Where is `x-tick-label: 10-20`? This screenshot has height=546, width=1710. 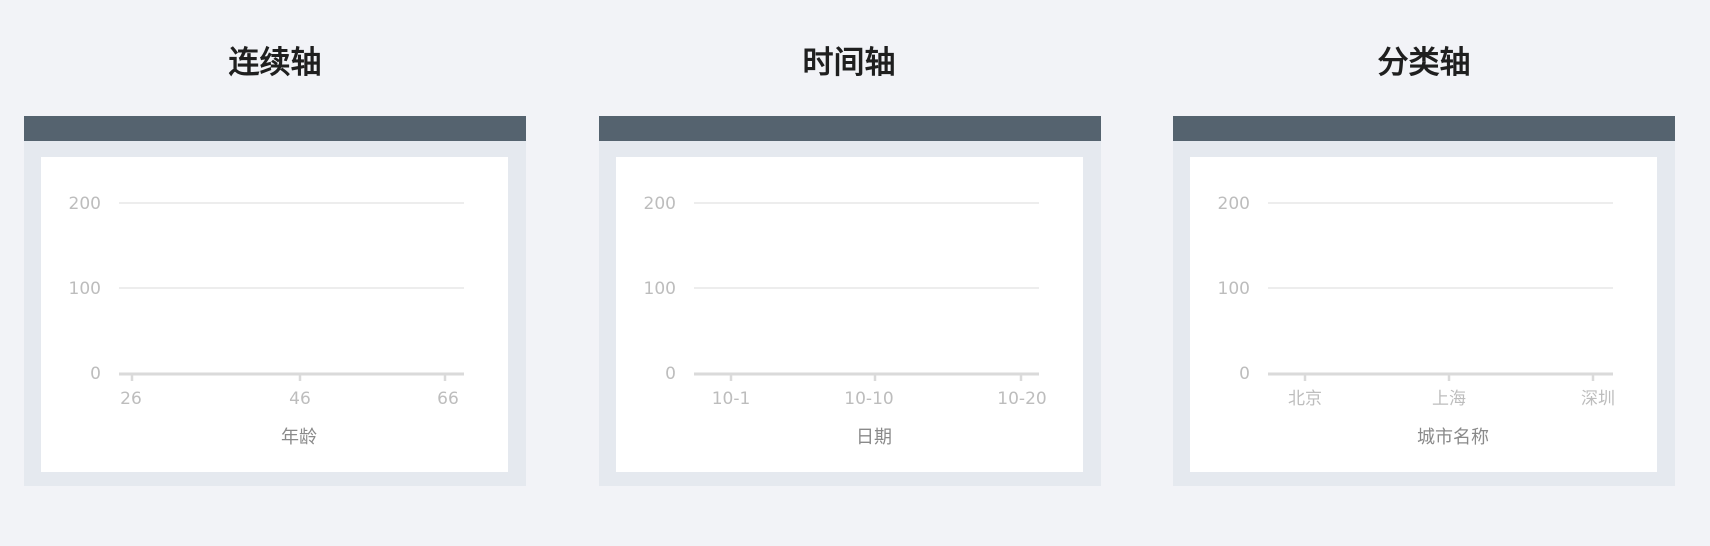 x-tick-label: 10-20 is located at coordinates (1021, 399).